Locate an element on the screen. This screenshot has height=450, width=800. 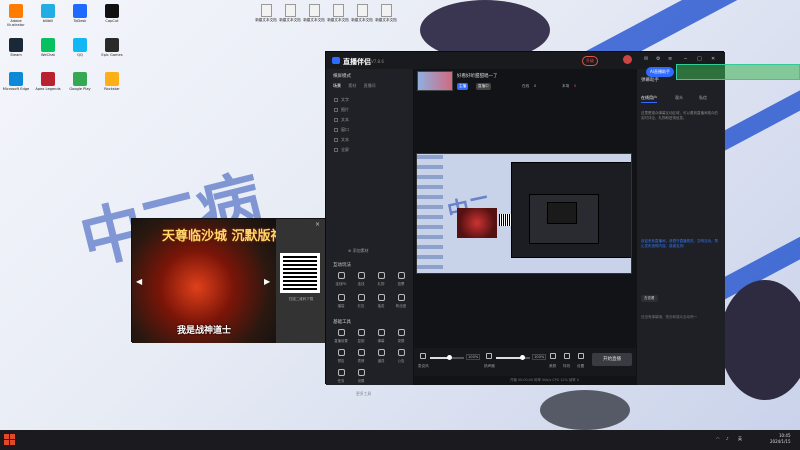
interact-tool-button: 连线 is located at coordinates (361, 281).